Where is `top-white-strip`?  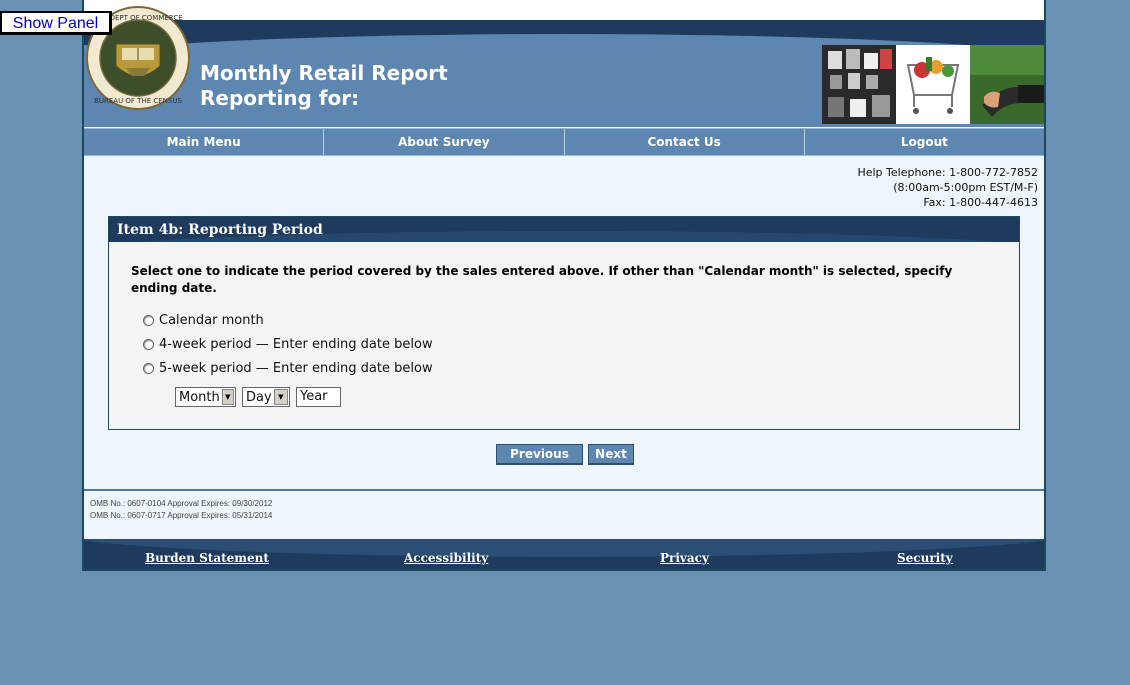
top-white-strip is located at coordinates (564, 10).